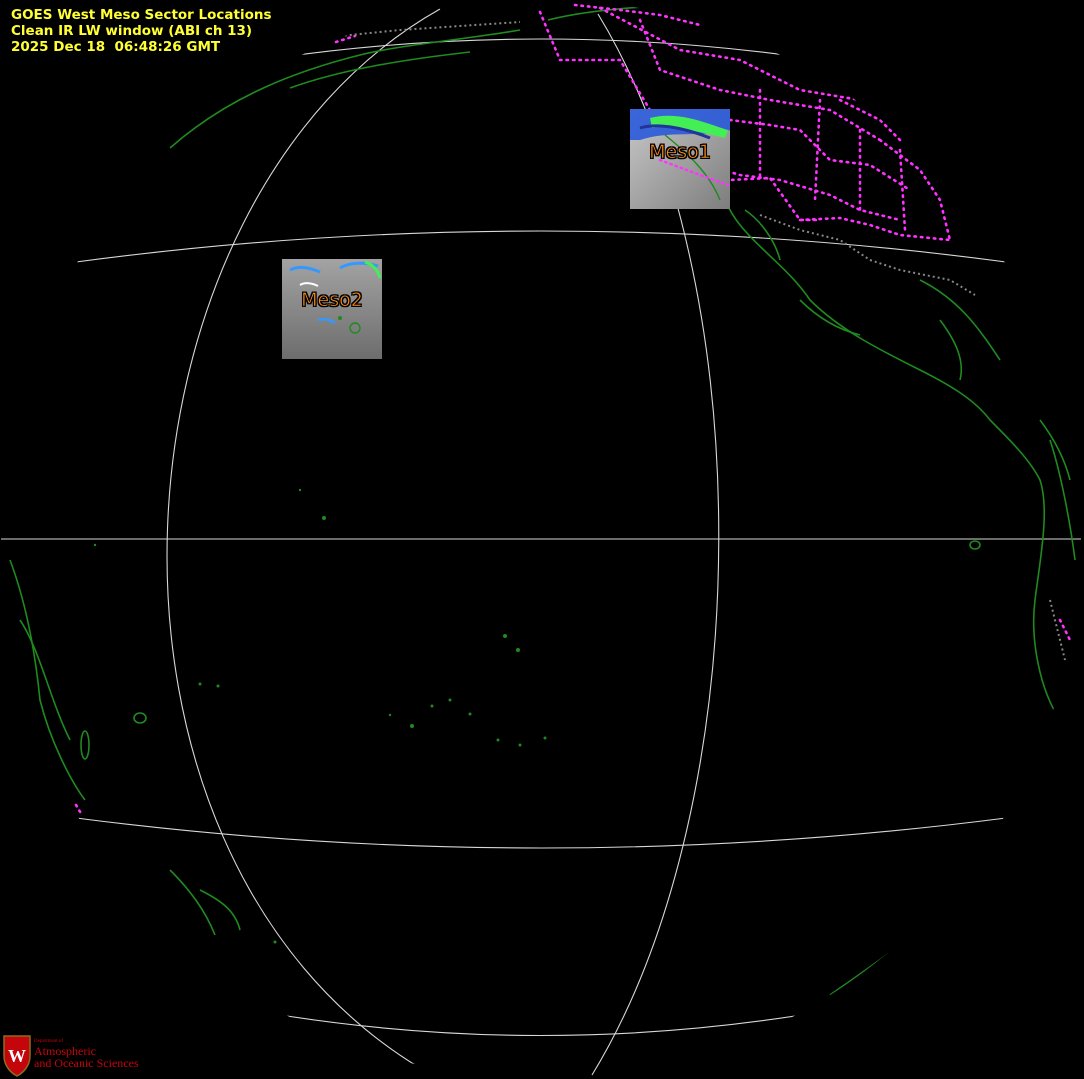 The height and width of the screenshot is (1079, 1084). I want to click on meso2-sector: Meso2, so click(332, 309).